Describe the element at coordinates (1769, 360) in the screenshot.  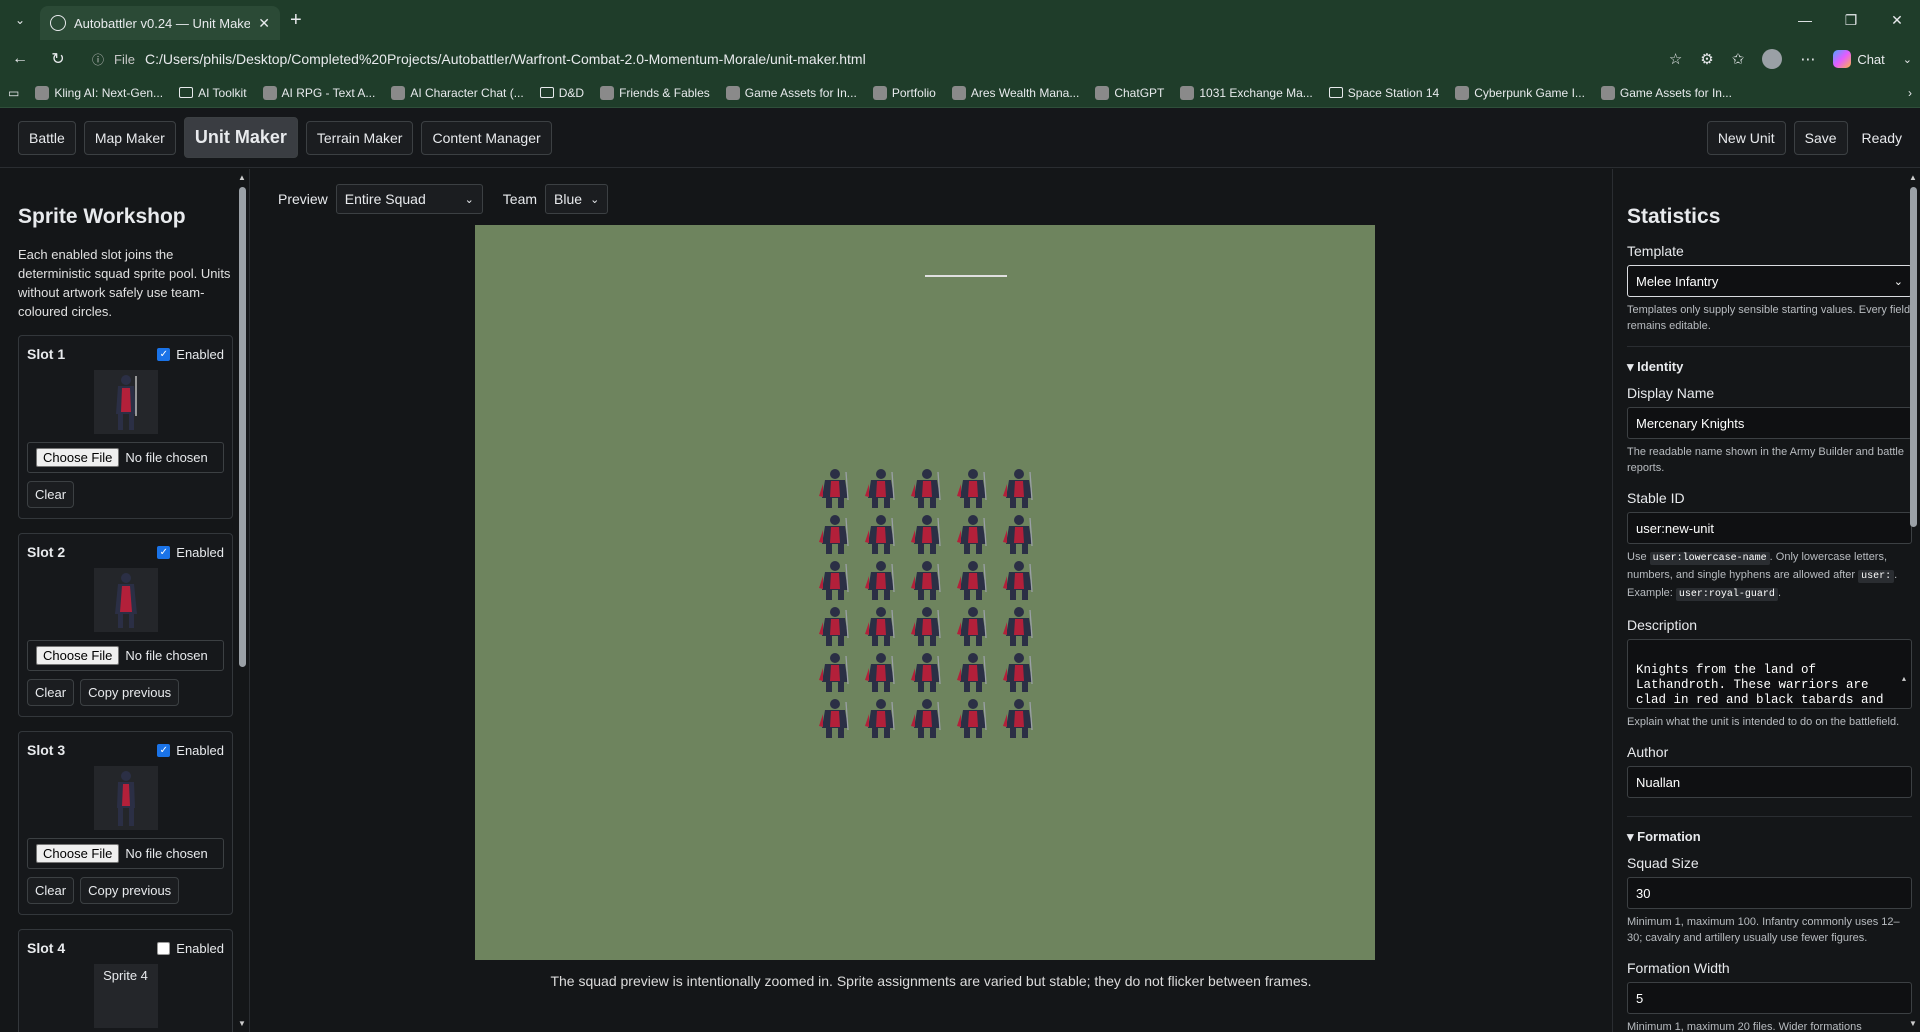
I see `identity-section-toggle: ▾ Identity` at that location.